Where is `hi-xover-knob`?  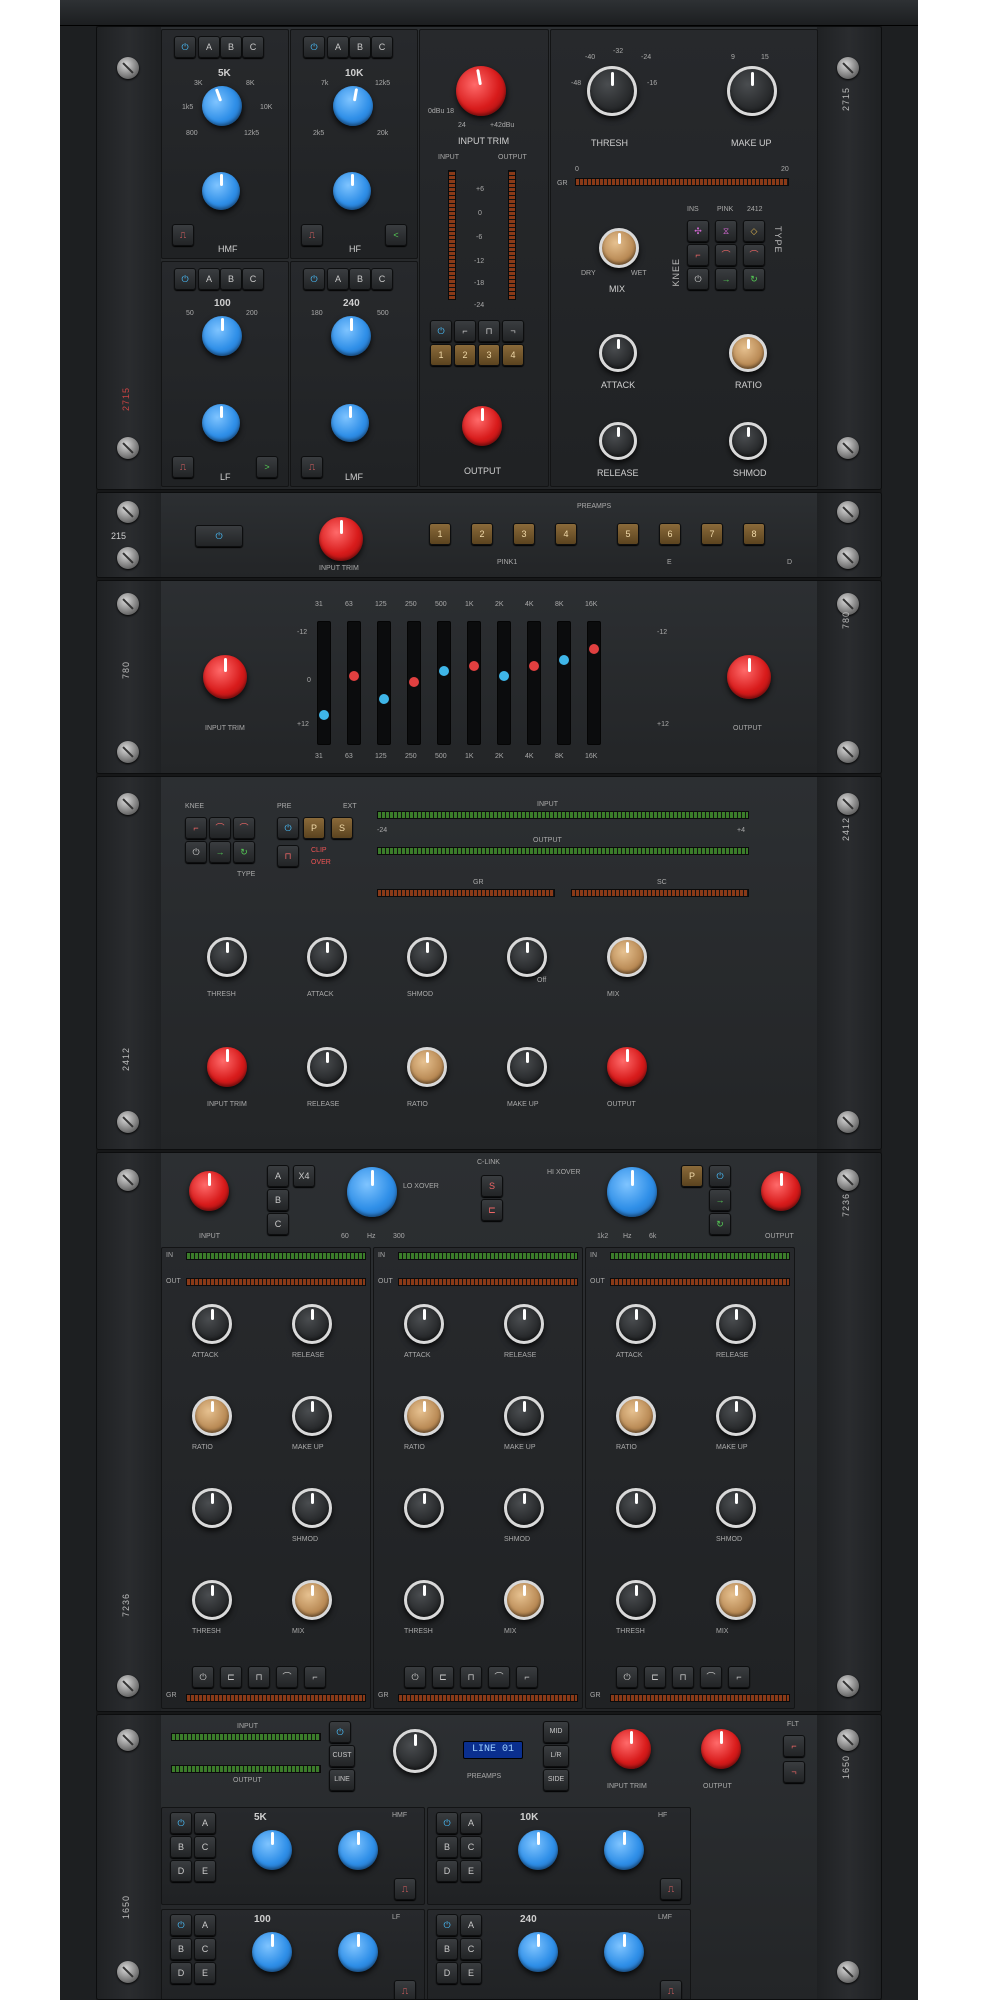
hi-xover-knob is located at coordinates (632, 1192).